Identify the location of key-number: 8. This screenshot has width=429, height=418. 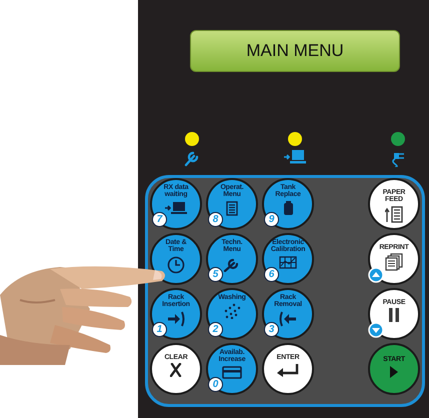
(215, 219).